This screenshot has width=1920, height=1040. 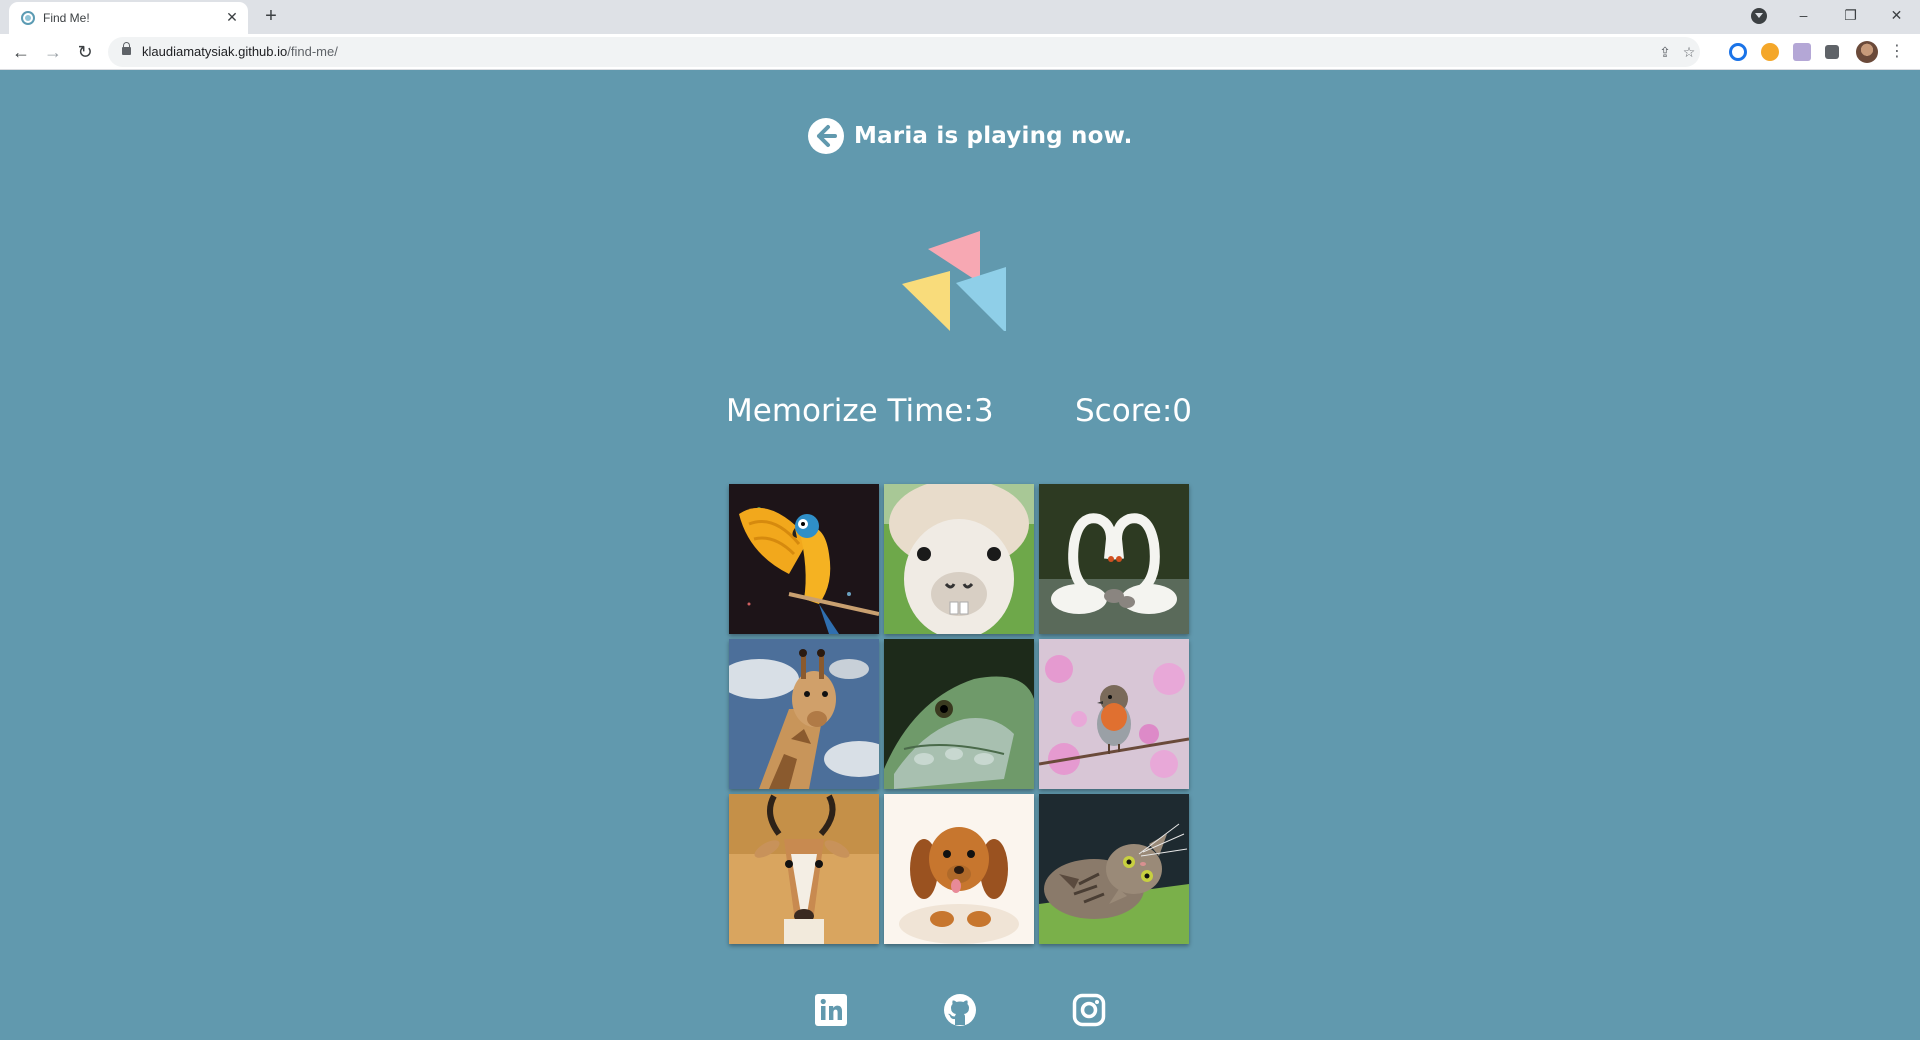 What do you see at coordinates (1803, 15) in the screenshot?
I see `minimize-button: –` at bounding box center [1803, 15].